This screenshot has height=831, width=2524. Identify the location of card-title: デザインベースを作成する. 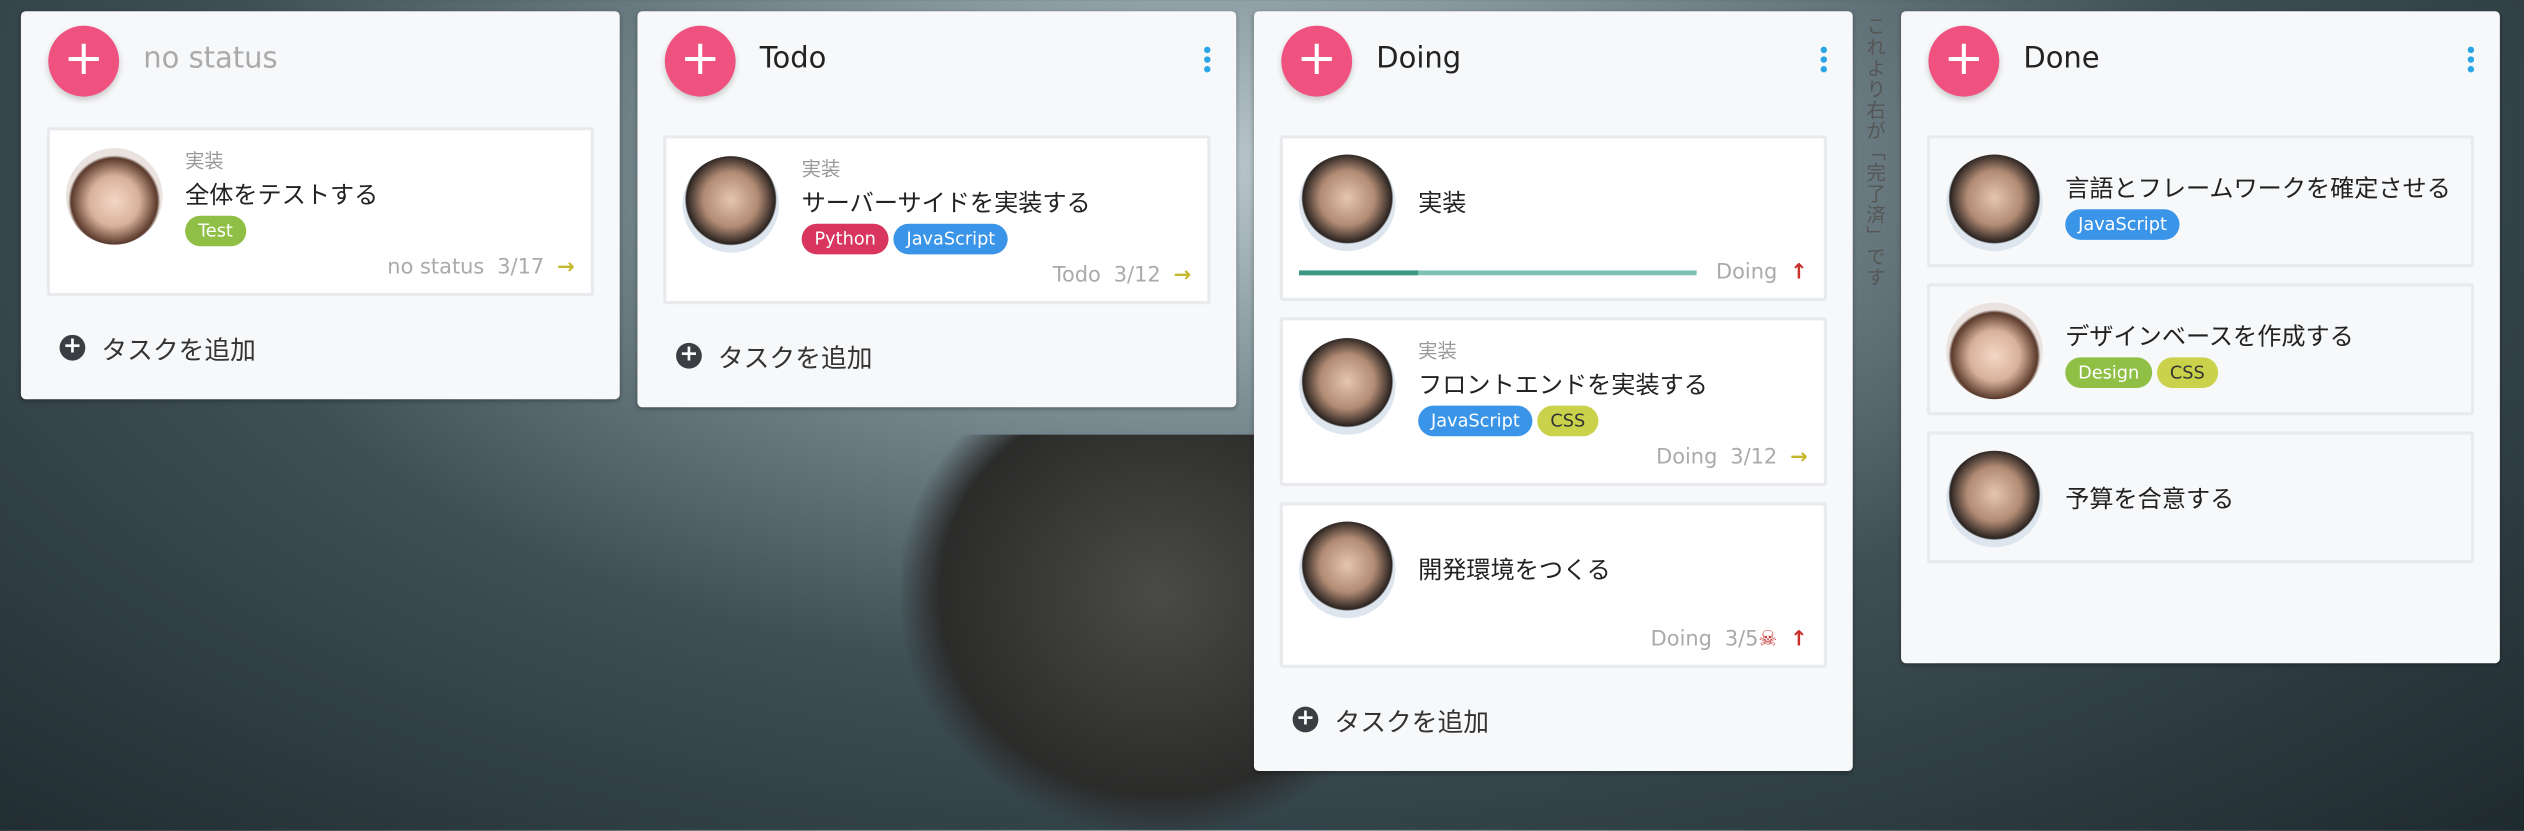
(2209, 336).